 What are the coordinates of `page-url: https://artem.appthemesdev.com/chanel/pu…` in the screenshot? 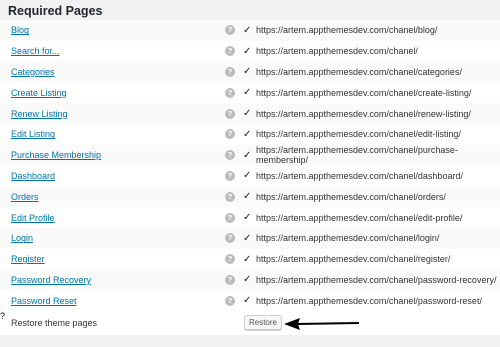 It's located at (357, 155).